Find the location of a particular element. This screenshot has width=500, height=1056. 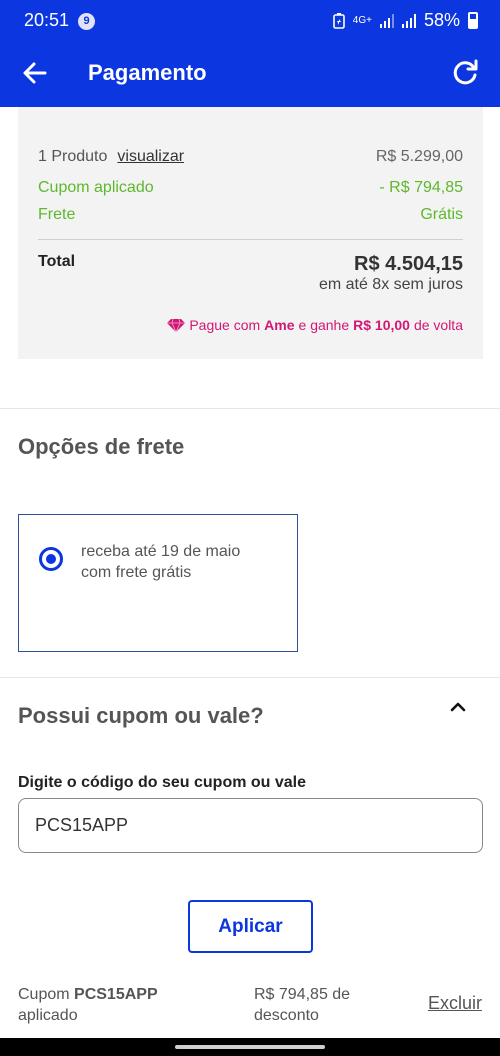

products-row: 1 Produto visualizar R$ 5.299,00 is located at coordinates (250, 157).